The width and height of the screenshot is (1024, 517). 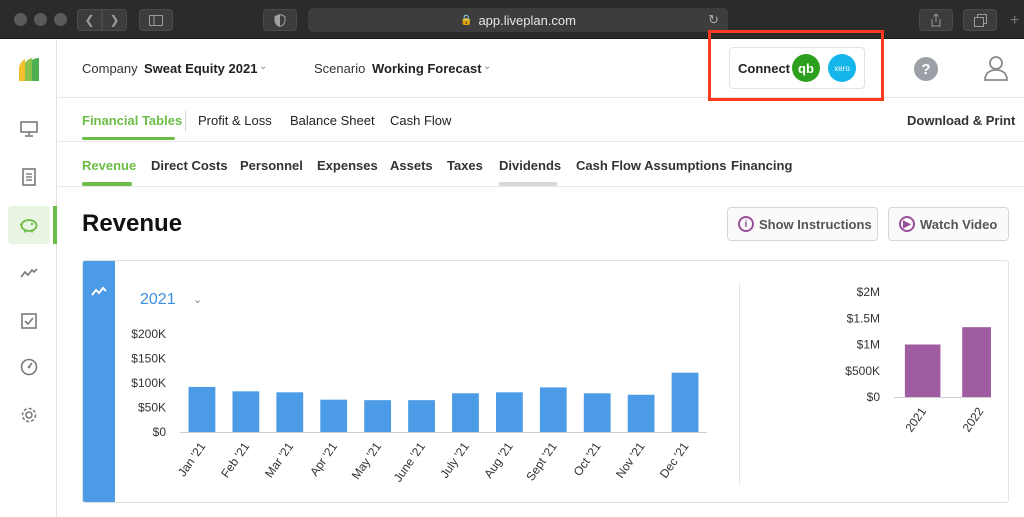 I want to click on annual-y-tick-label: $1M, so click(x=868, y=345).